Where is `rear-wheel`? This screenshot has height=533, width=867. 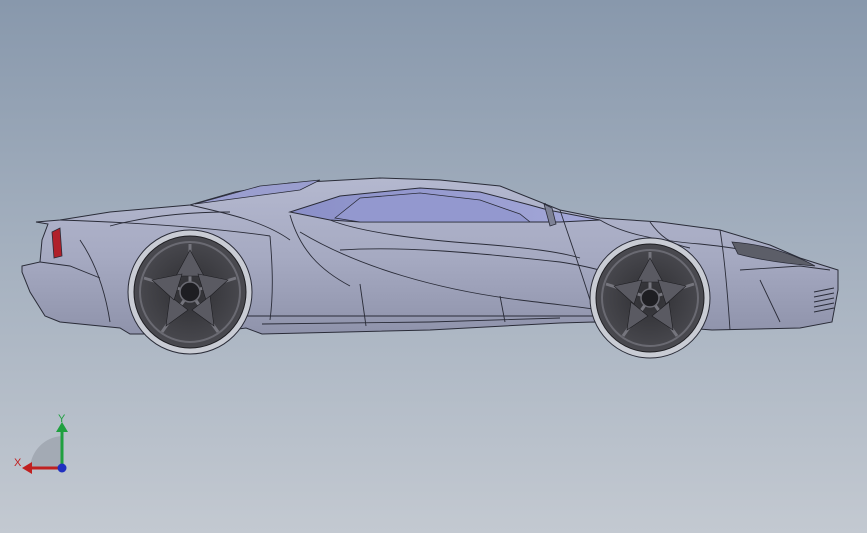 rear-wheel is located at coordinates (190, 292).